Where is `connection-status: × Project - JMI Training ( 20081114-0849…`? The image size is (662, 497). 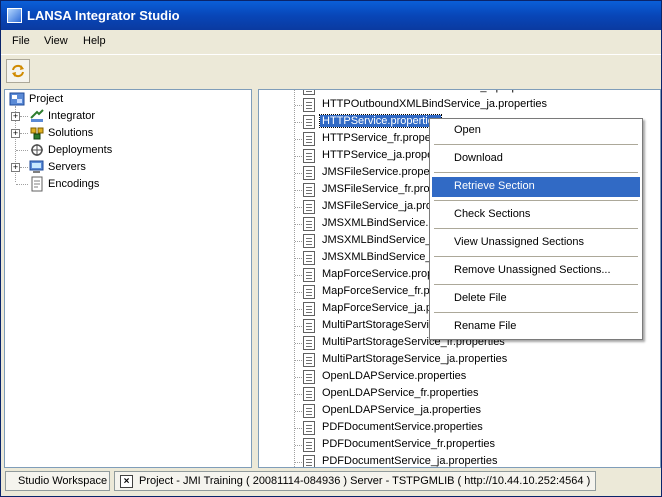
connection-status: × Project - JMI Training ( 20081114-0849… is located at coordinates (355, 481).